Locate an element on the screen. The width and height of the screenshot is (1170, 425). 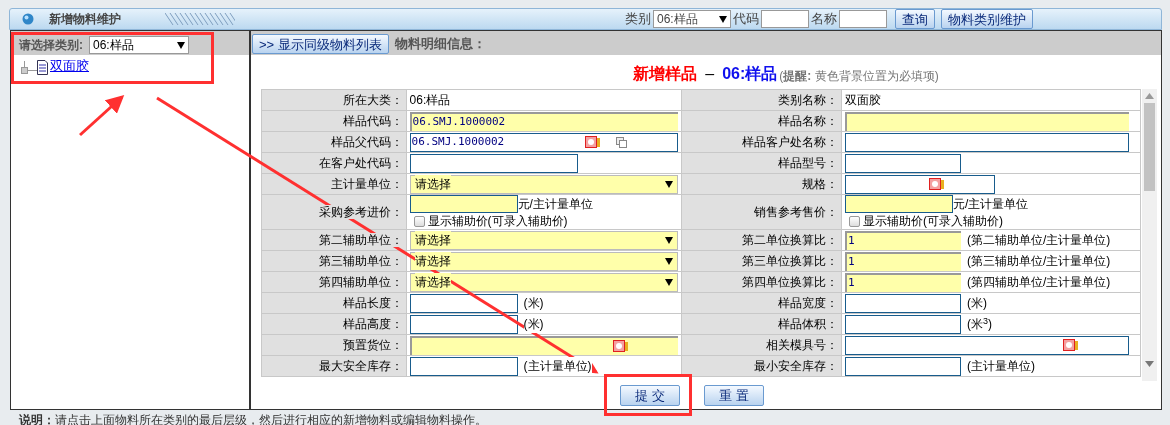
submit-button: 提 交 is located at coordinates (650, 395).